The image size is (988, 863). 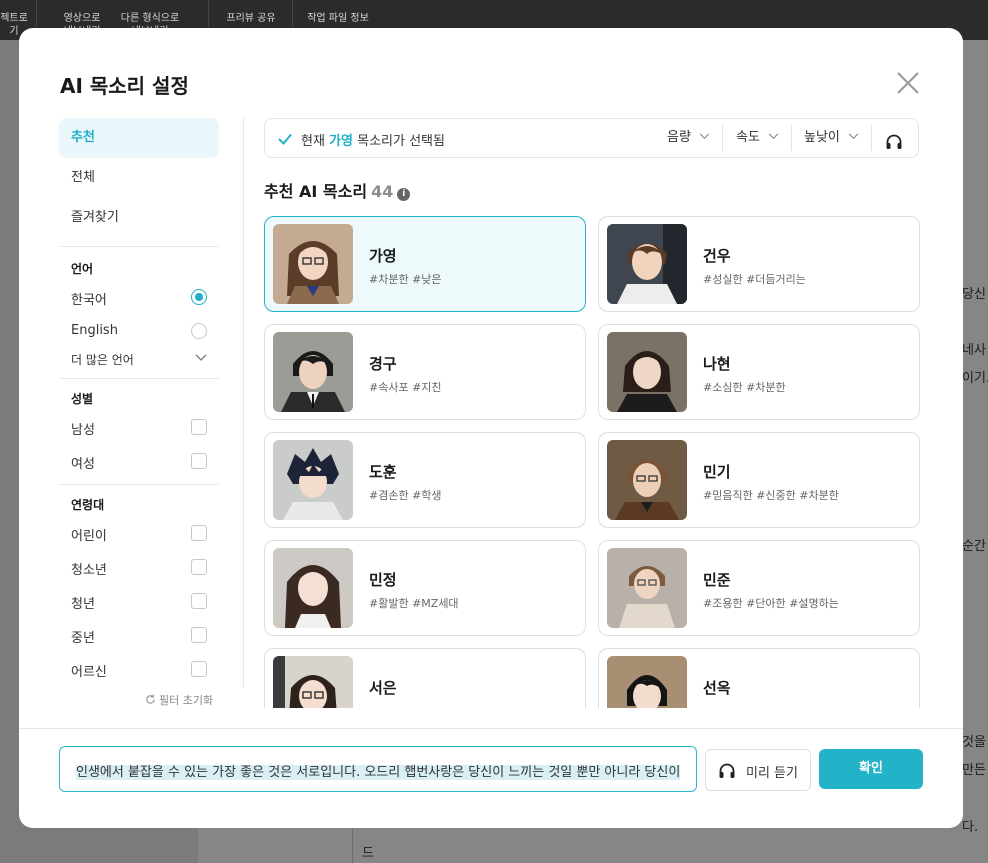 What do you see at coordinates (591, 138) in the screenshot?
I see `selected-voice-bar: 현재 가영 목소리가 선택됨 음량 속도 높낮이` at bounding box center [591, 138].